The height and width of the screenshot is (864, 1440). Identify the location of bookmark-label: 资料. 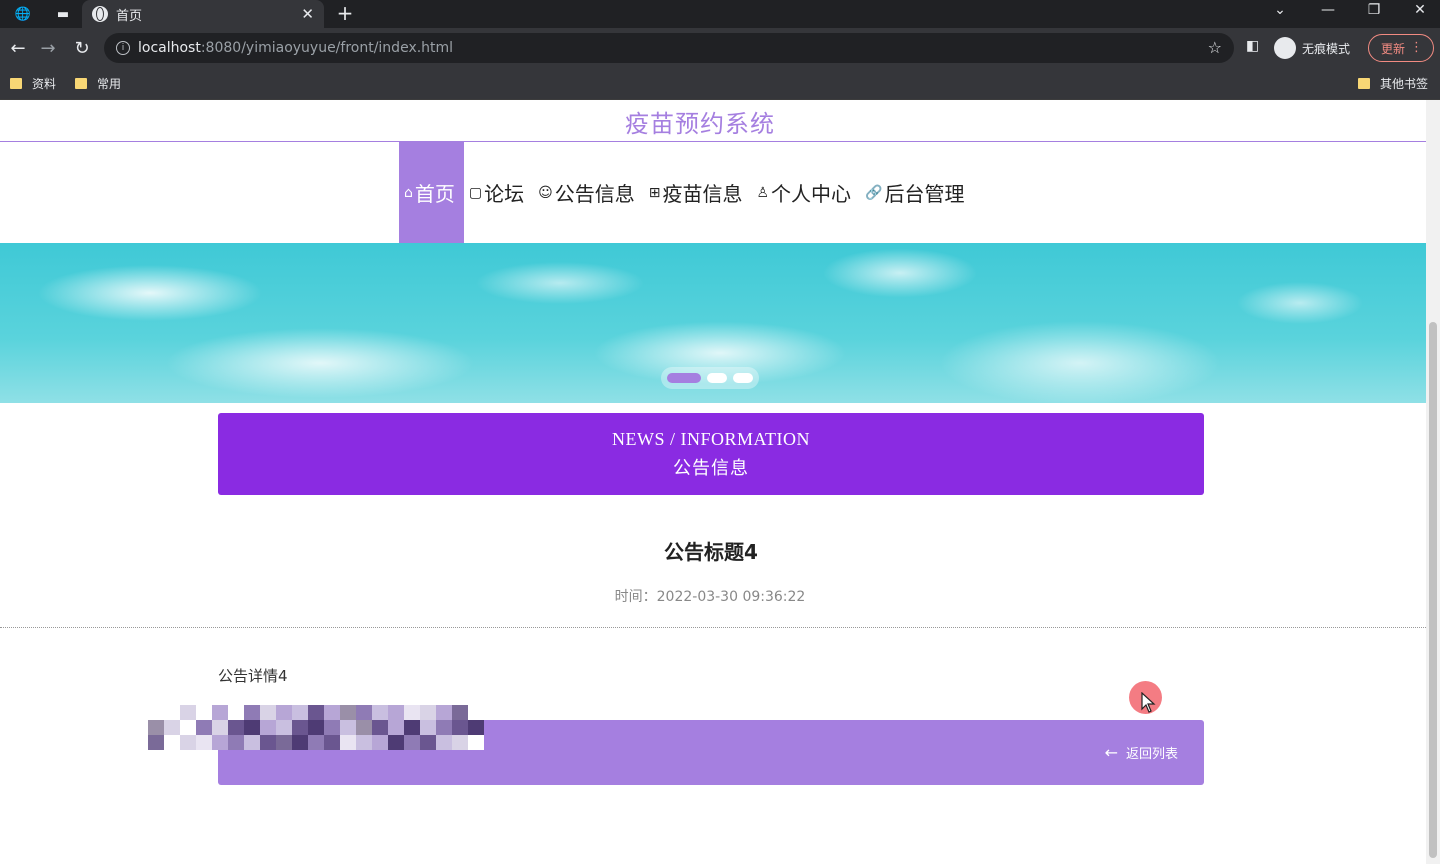
(44, 84).